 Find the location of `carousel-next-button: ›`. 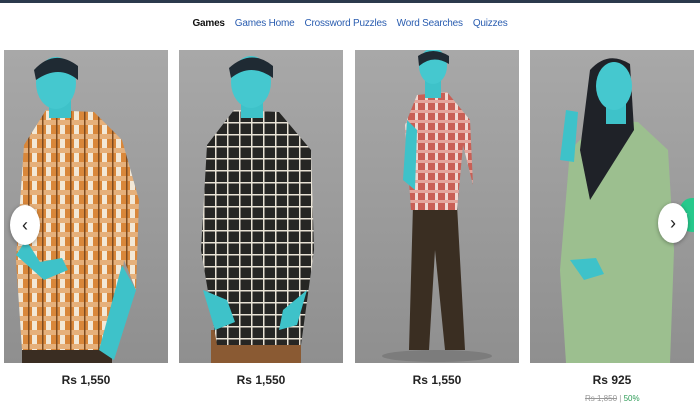

carousel-next-button: › is located at coordinates (673, 223).